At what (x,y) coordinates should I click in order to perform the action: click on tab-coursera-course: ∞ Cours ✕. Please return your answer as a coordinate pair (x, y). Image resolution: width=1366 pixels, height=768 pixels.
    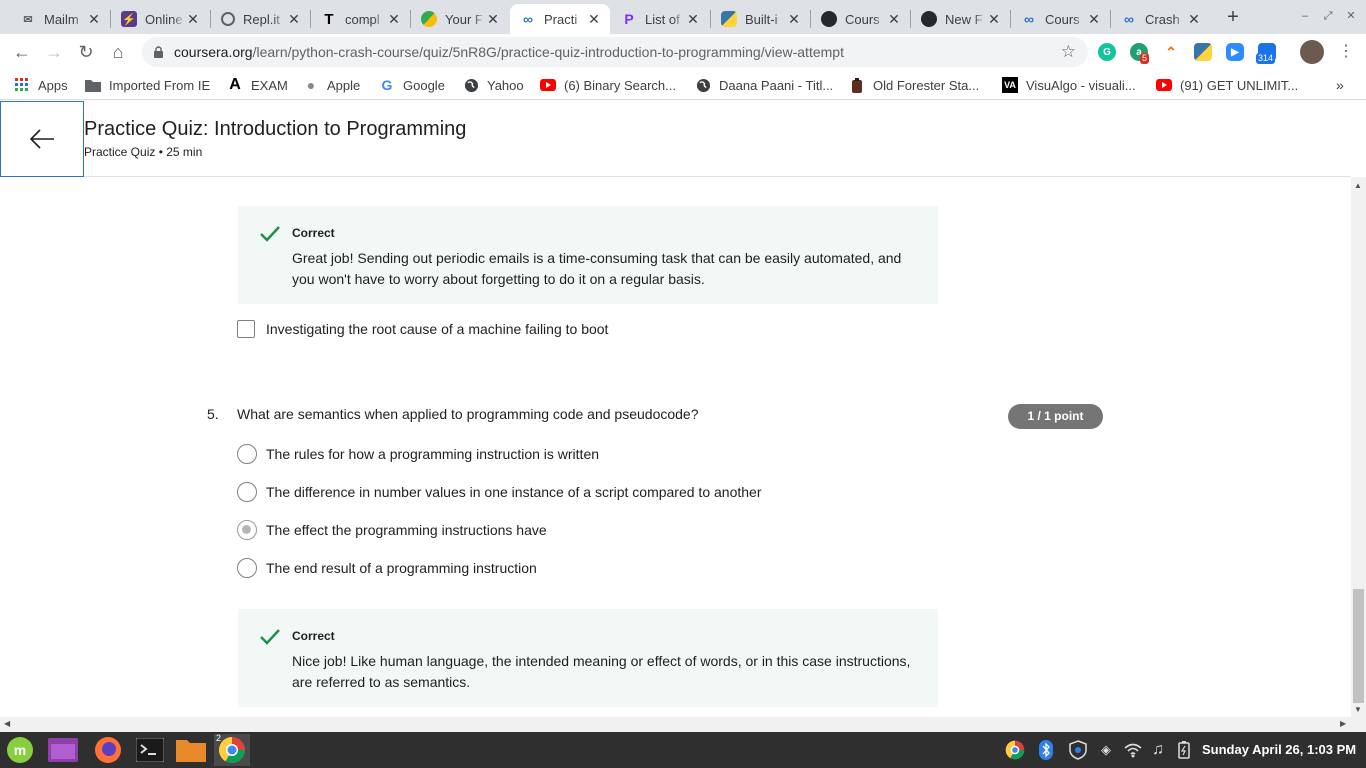
    Looking at the image, I should click on (1060, 19).